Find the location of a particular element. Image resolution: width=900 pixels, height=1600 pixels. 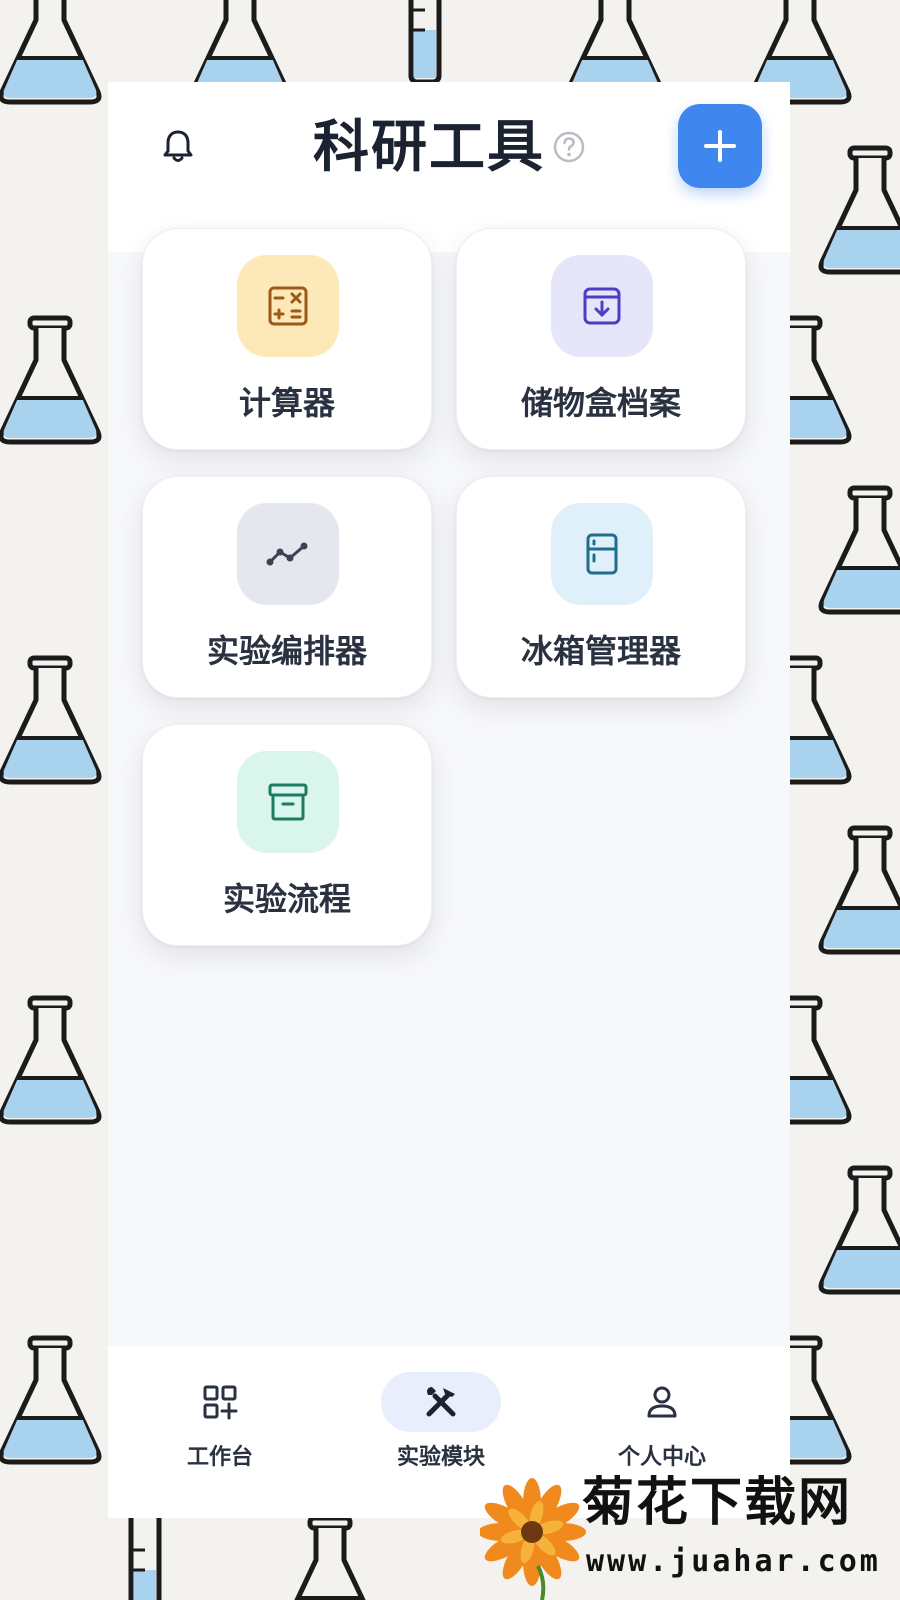

tool-card-label: 实验编排器 is located at coordinates (286, 651).